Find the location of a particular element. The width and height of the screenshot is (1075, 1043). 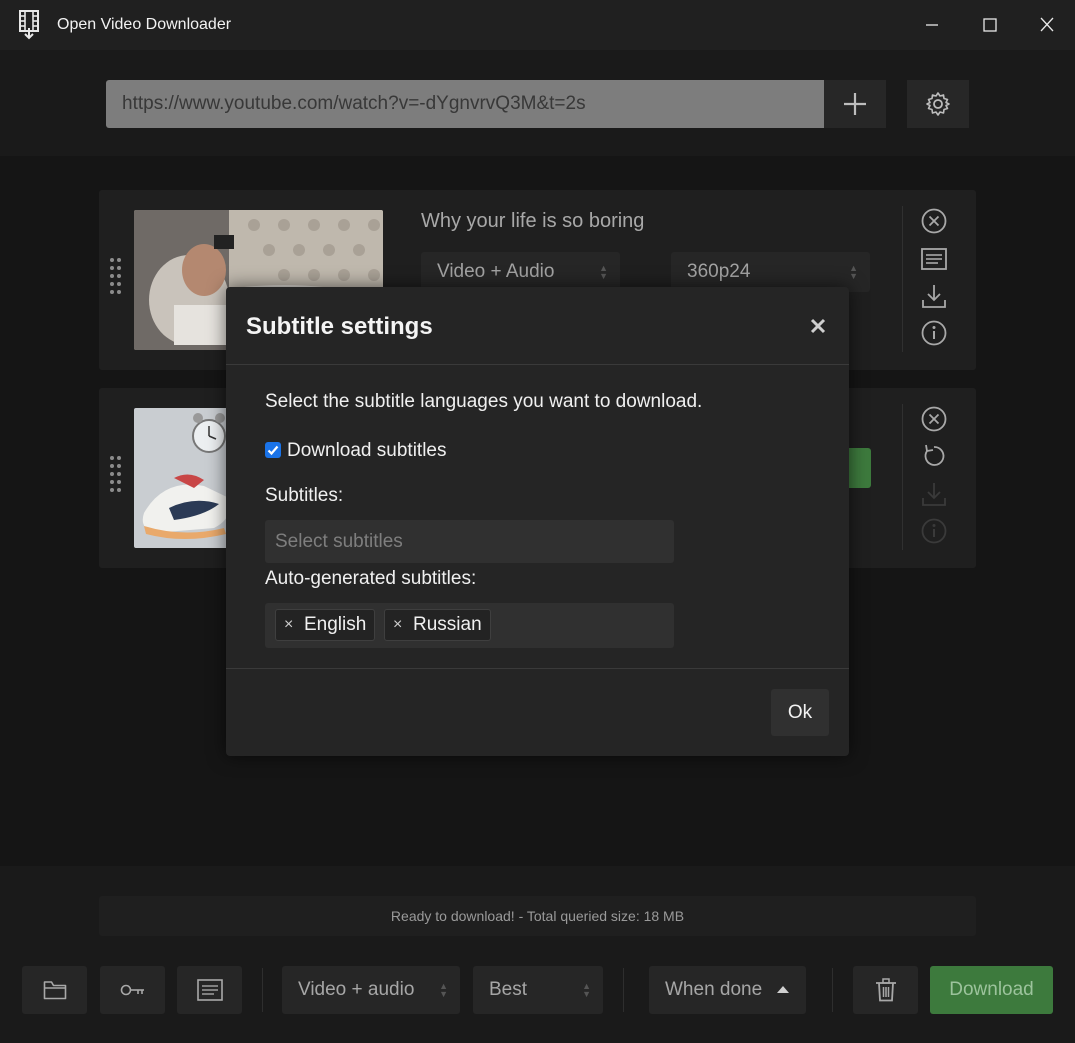

retry-button is located at coordinates (934, 456).